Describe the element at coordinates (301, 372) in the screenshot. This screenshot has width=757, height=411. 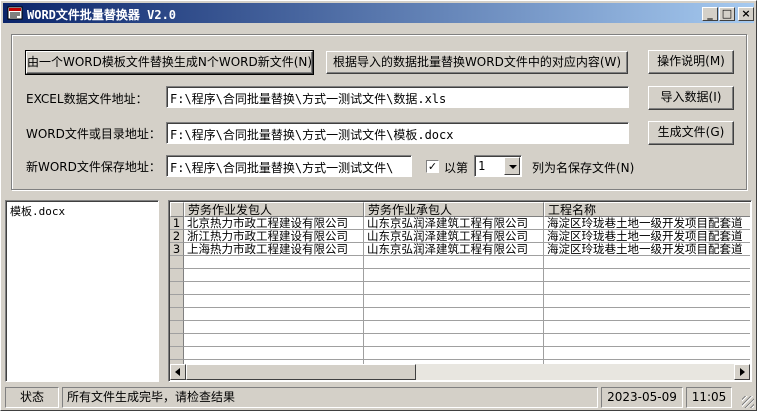
I see `scrollbar-thumb` at that location.